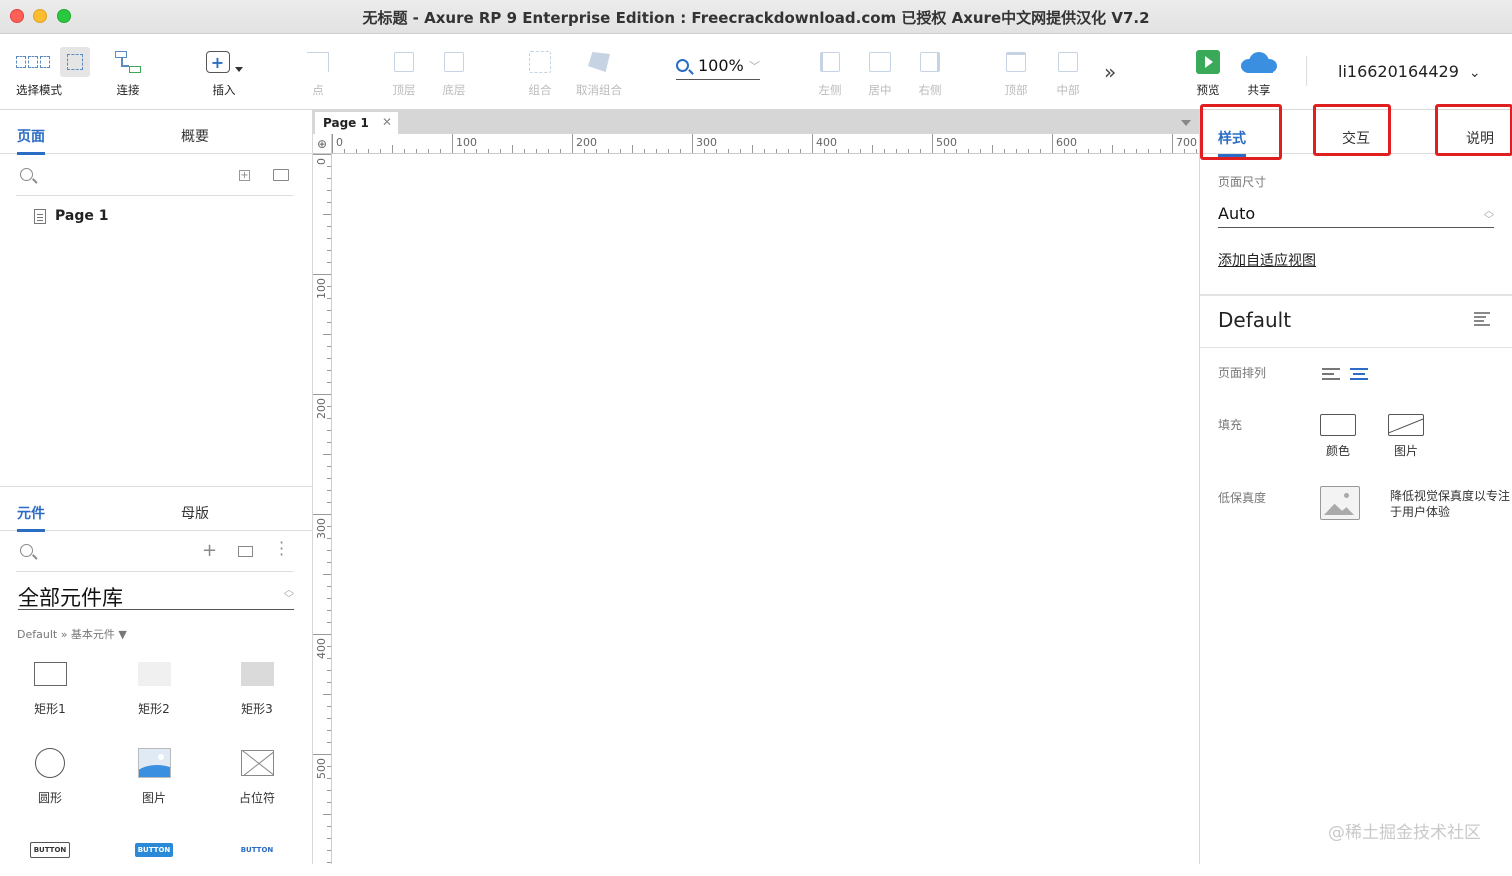  Describe the element at coordinates (71, 216) in the screenshot. I see `page-item: Page 1` at that location.